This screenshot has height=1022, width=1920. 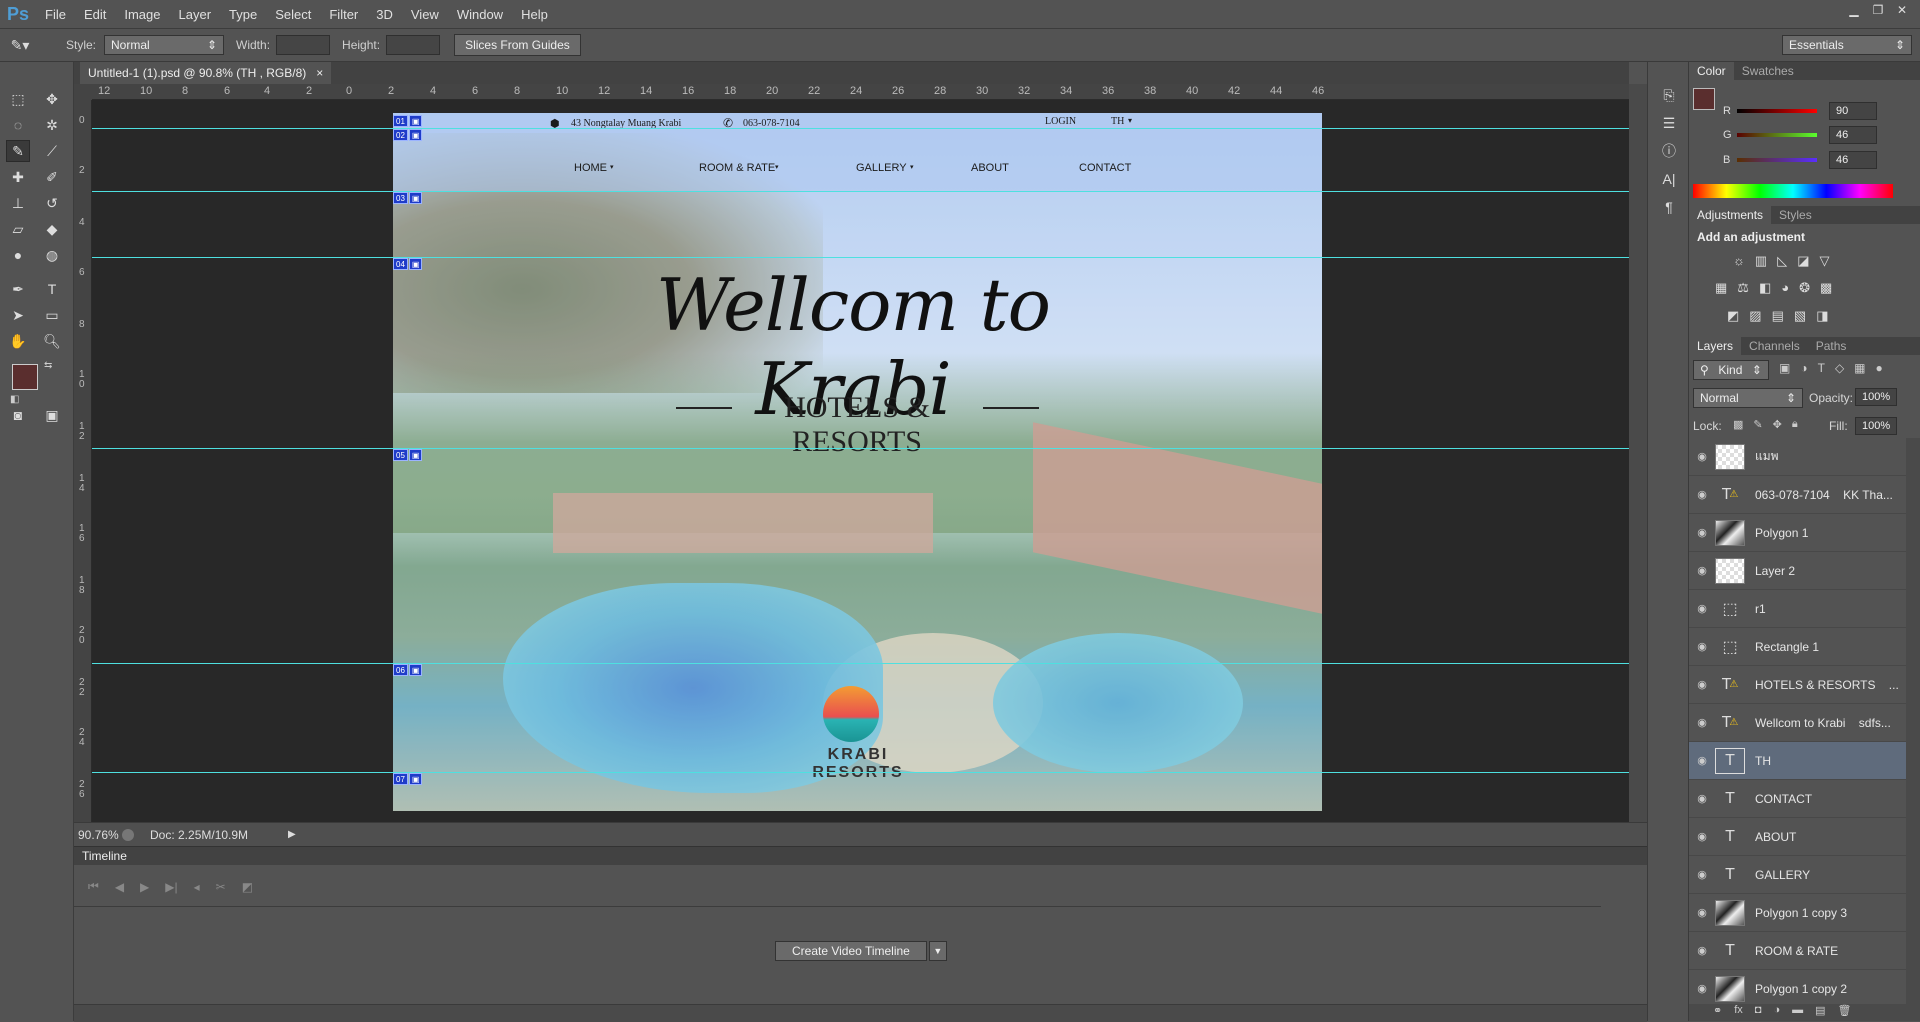 I want to click on brightness-icon: ☼, so click(x=1739, y=261).